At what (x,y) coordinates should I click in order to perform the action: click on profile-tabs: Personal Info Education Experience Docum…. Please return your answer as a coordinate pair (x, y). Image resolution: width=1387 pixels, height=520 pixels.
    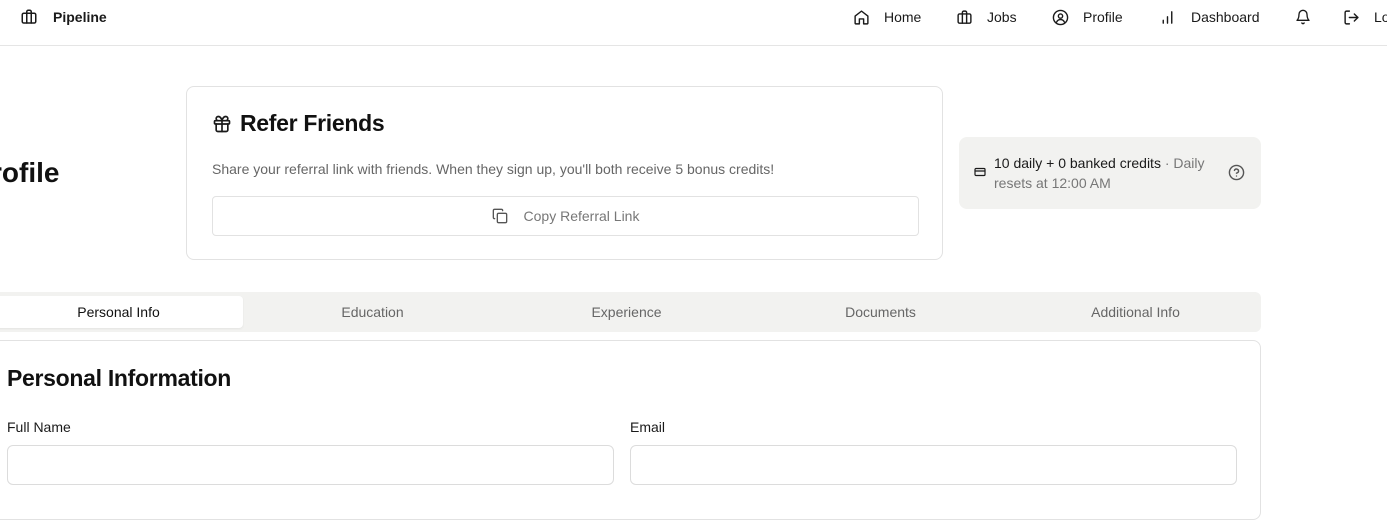
    Looking at the image, I should click on (630, 312).